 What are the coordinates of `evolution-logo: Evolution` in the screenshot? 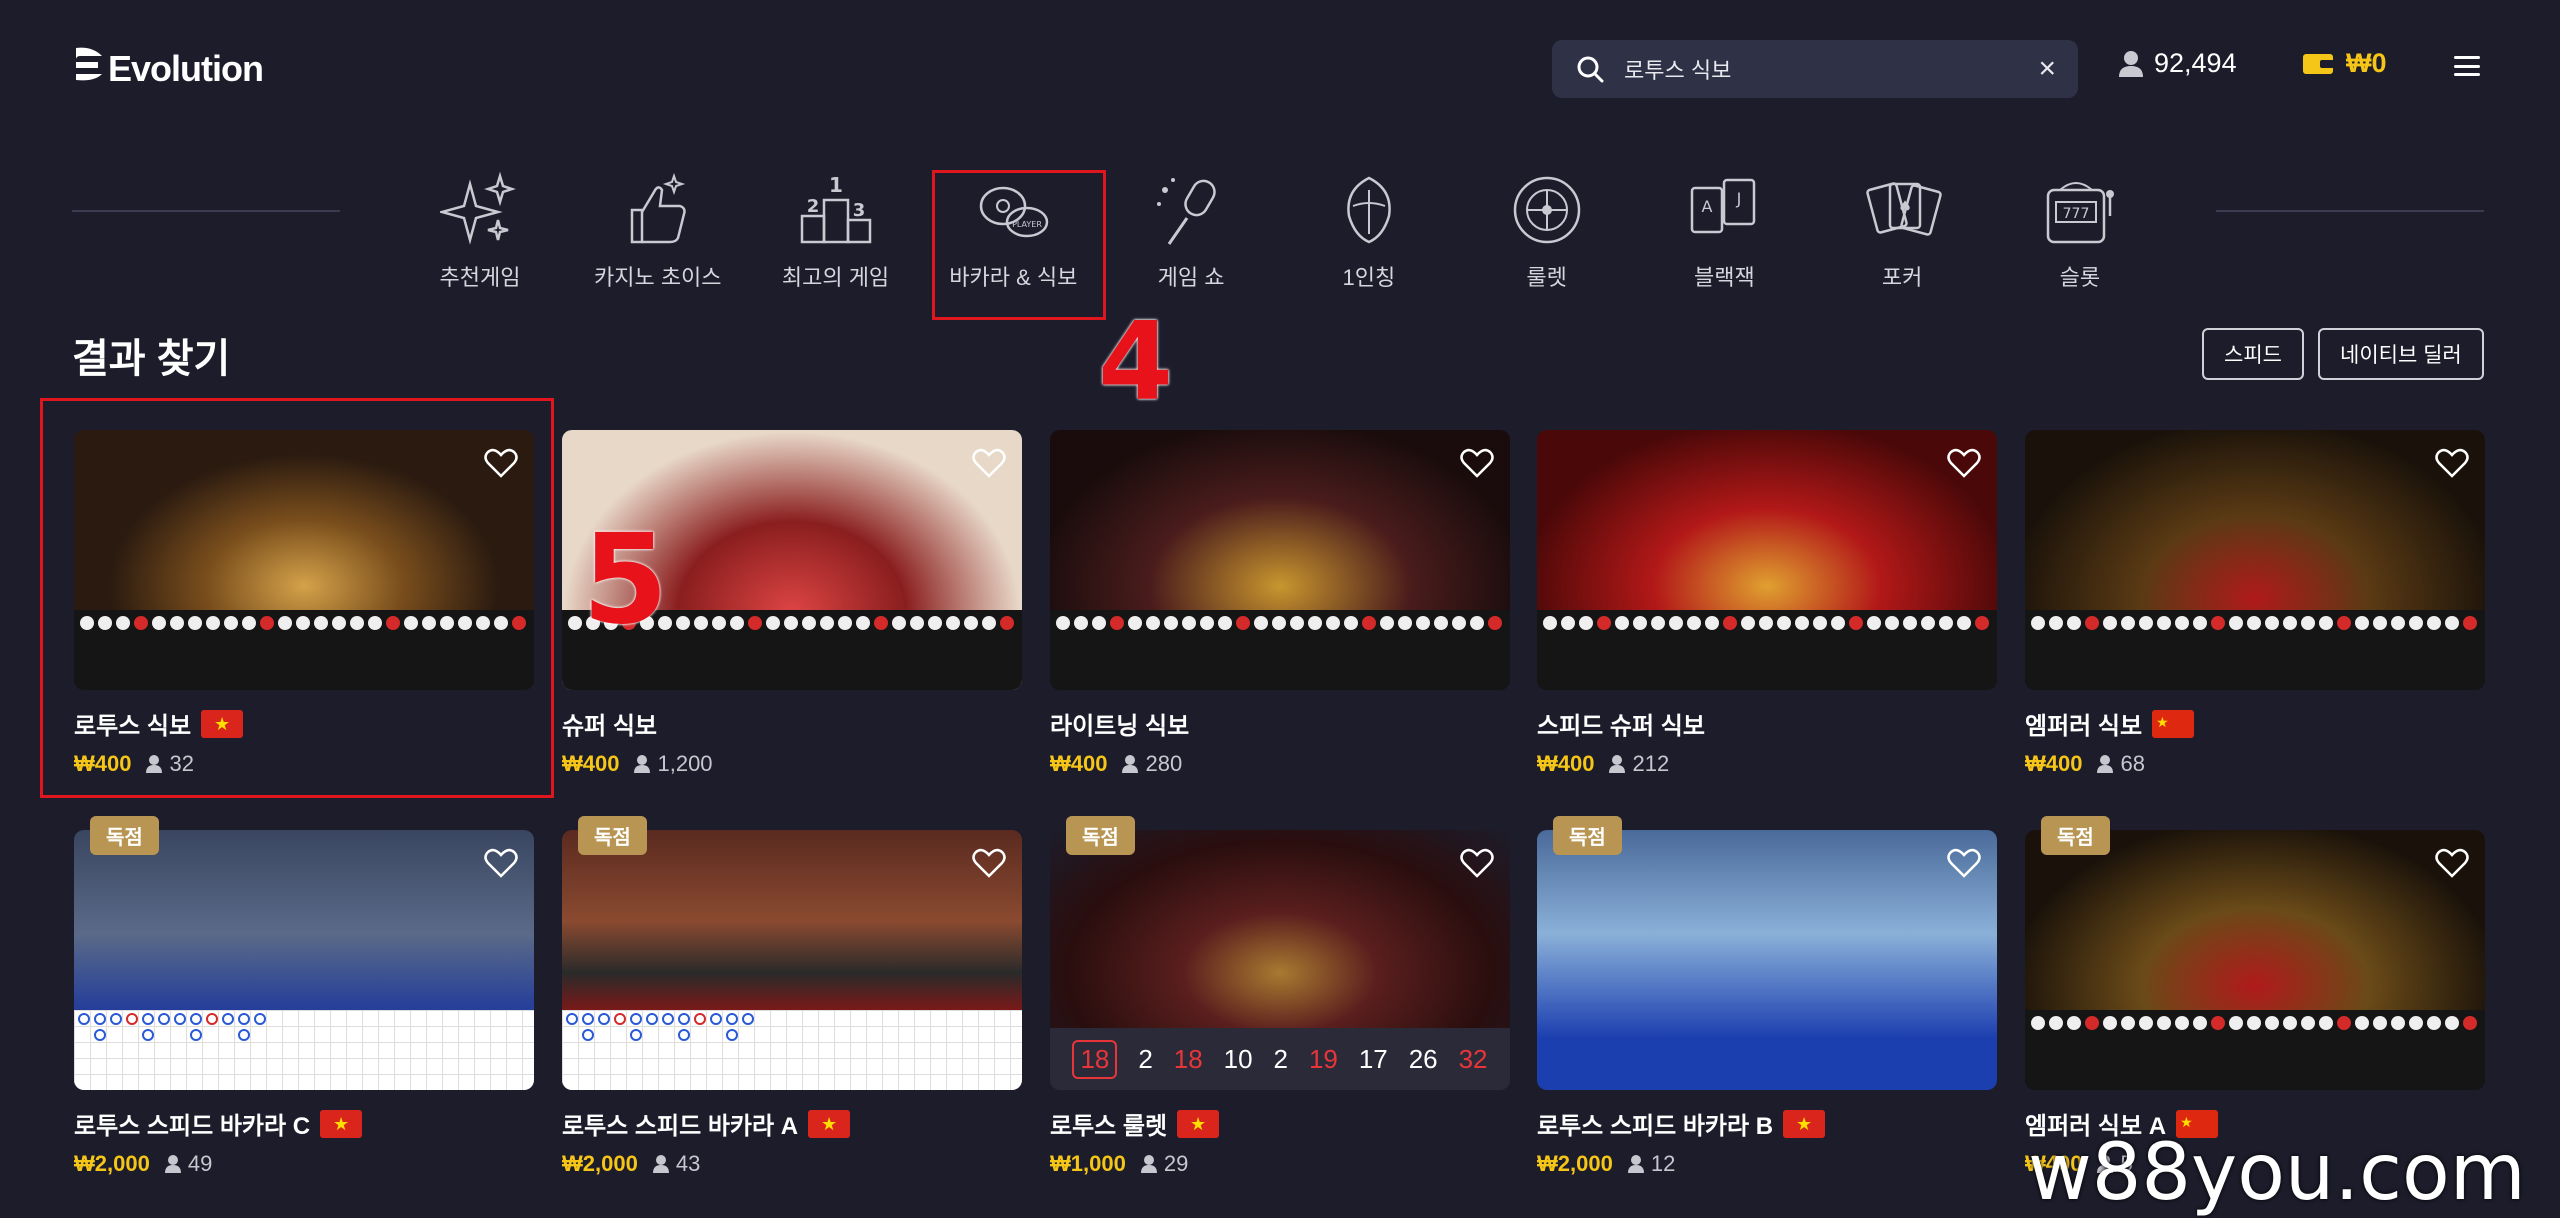 It's located at (168, 69).